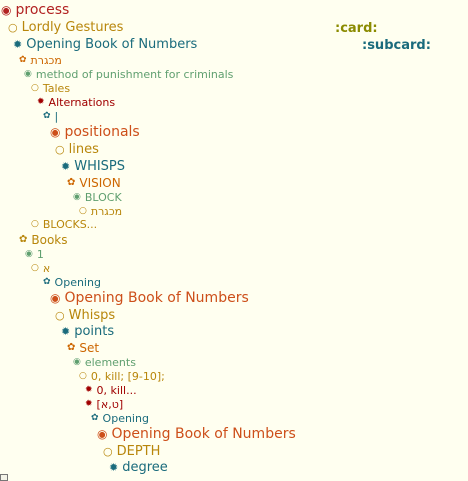  I want to click on scroll-marker, so click(4, 477).